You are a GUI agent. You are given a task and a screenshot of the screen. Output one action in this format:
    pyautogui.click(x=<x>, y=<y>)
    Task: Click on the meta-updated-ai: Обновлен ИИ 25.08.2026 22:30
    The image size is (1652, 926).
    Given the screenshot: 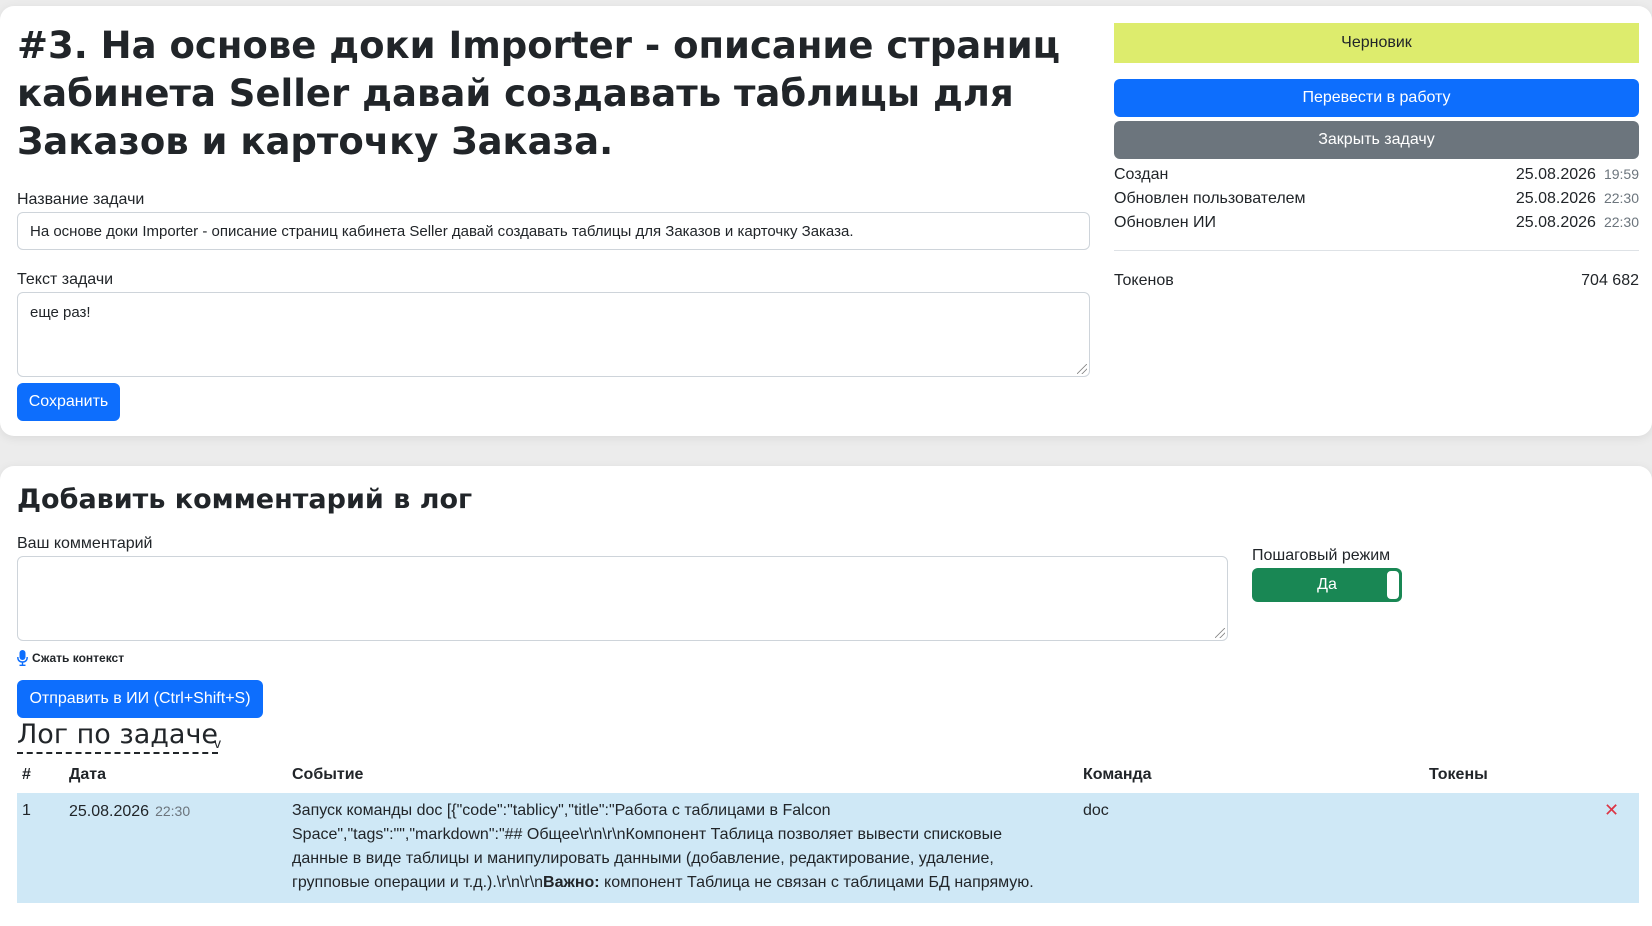 What is the action you would take?
    pyautogui.click(x=1376, y=223)
    